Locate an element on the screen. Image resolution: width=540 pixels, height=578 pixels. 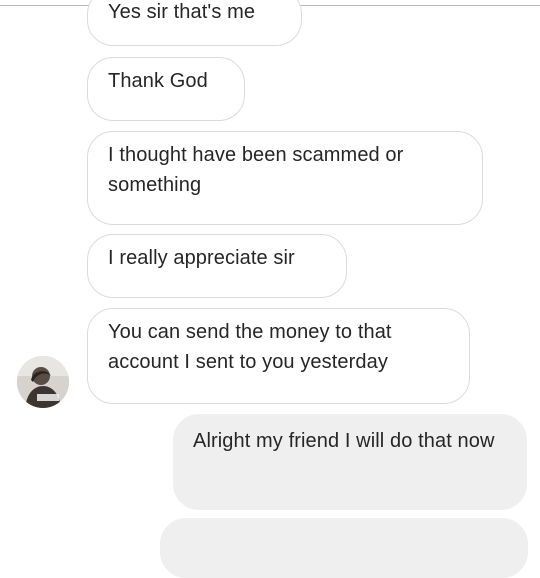
message-text: I really appreciate sir is located at coordinates (201, 258).